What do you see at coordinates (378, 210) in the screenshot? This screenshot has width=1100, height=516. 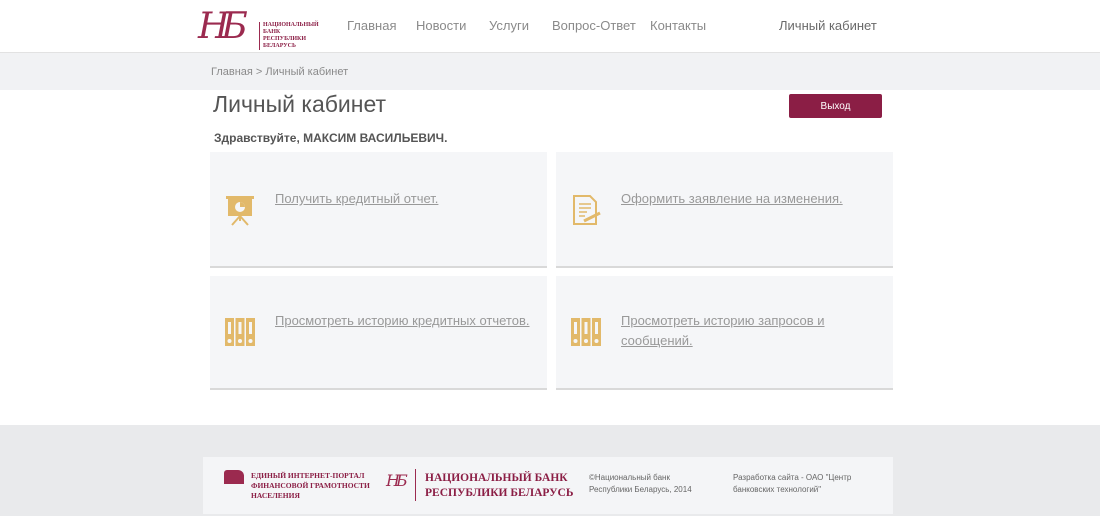 I see `card-get-report: Получить кредитный отчет.` at bounding box center [378, 210].